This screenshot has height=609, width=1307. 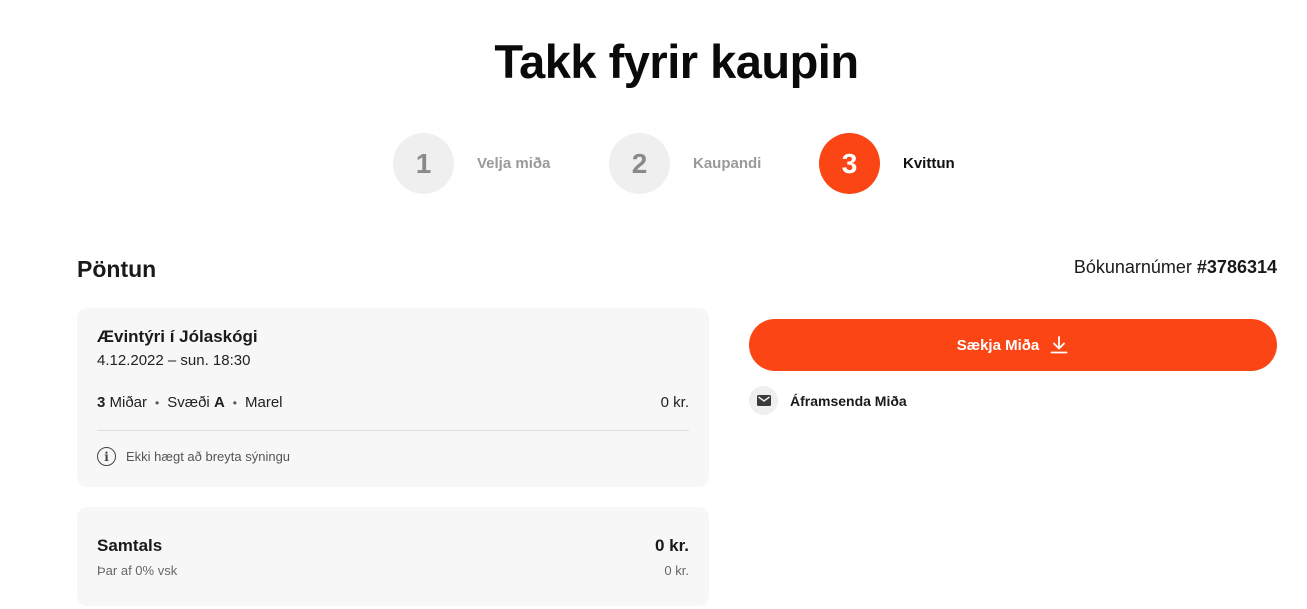 I want to click on order-section-title: Pöntun, so click(x=117, y=269).